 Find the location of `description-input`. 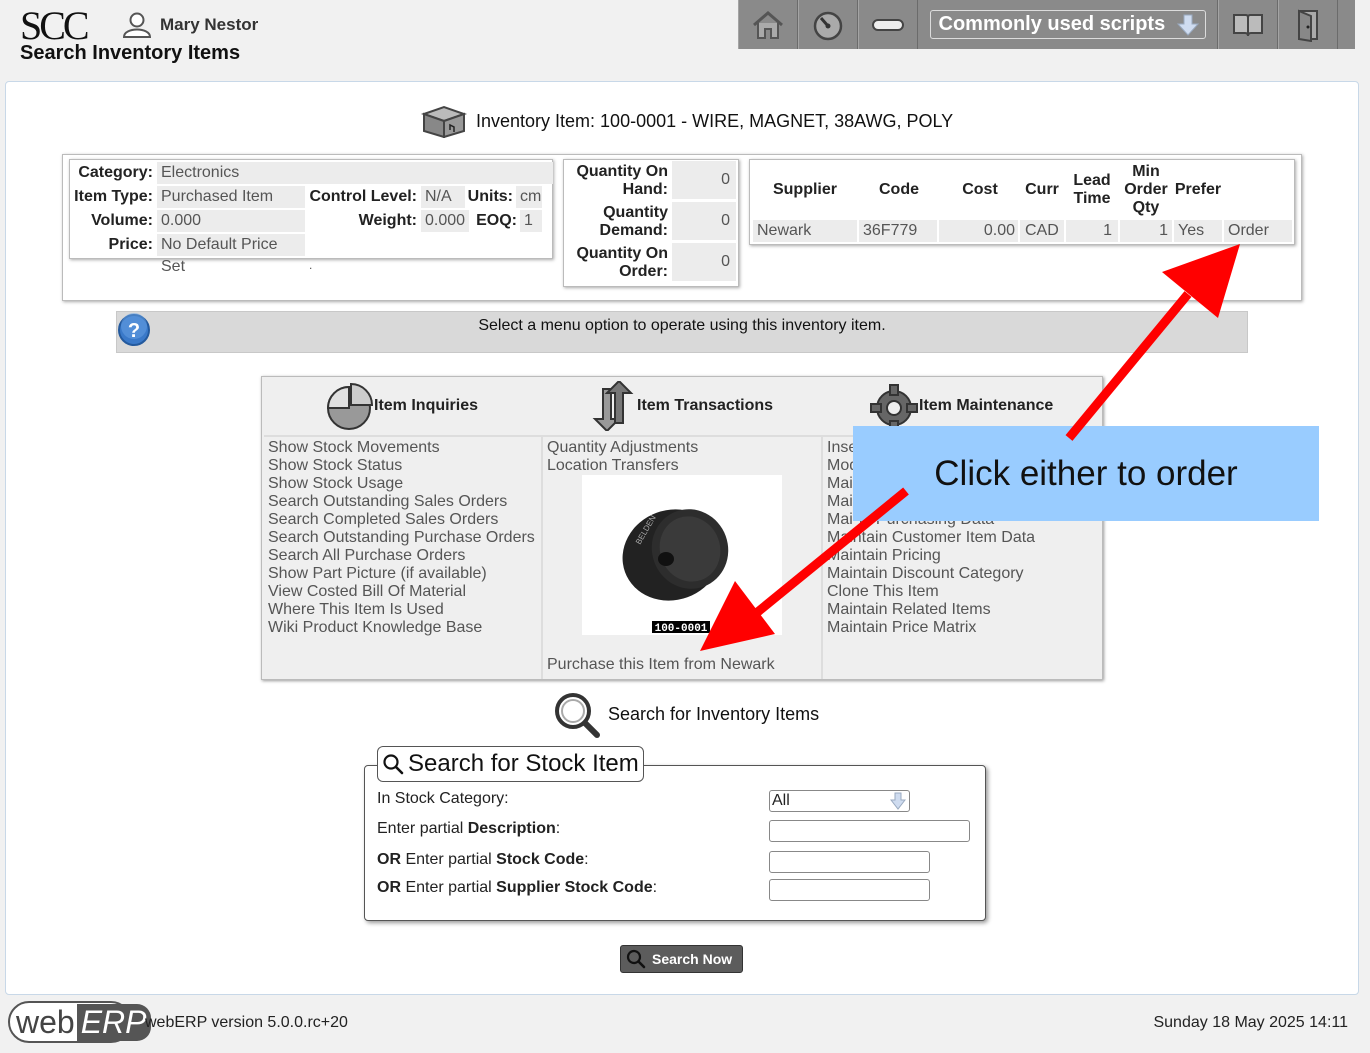

description-input is located at coordinates (869, 831).